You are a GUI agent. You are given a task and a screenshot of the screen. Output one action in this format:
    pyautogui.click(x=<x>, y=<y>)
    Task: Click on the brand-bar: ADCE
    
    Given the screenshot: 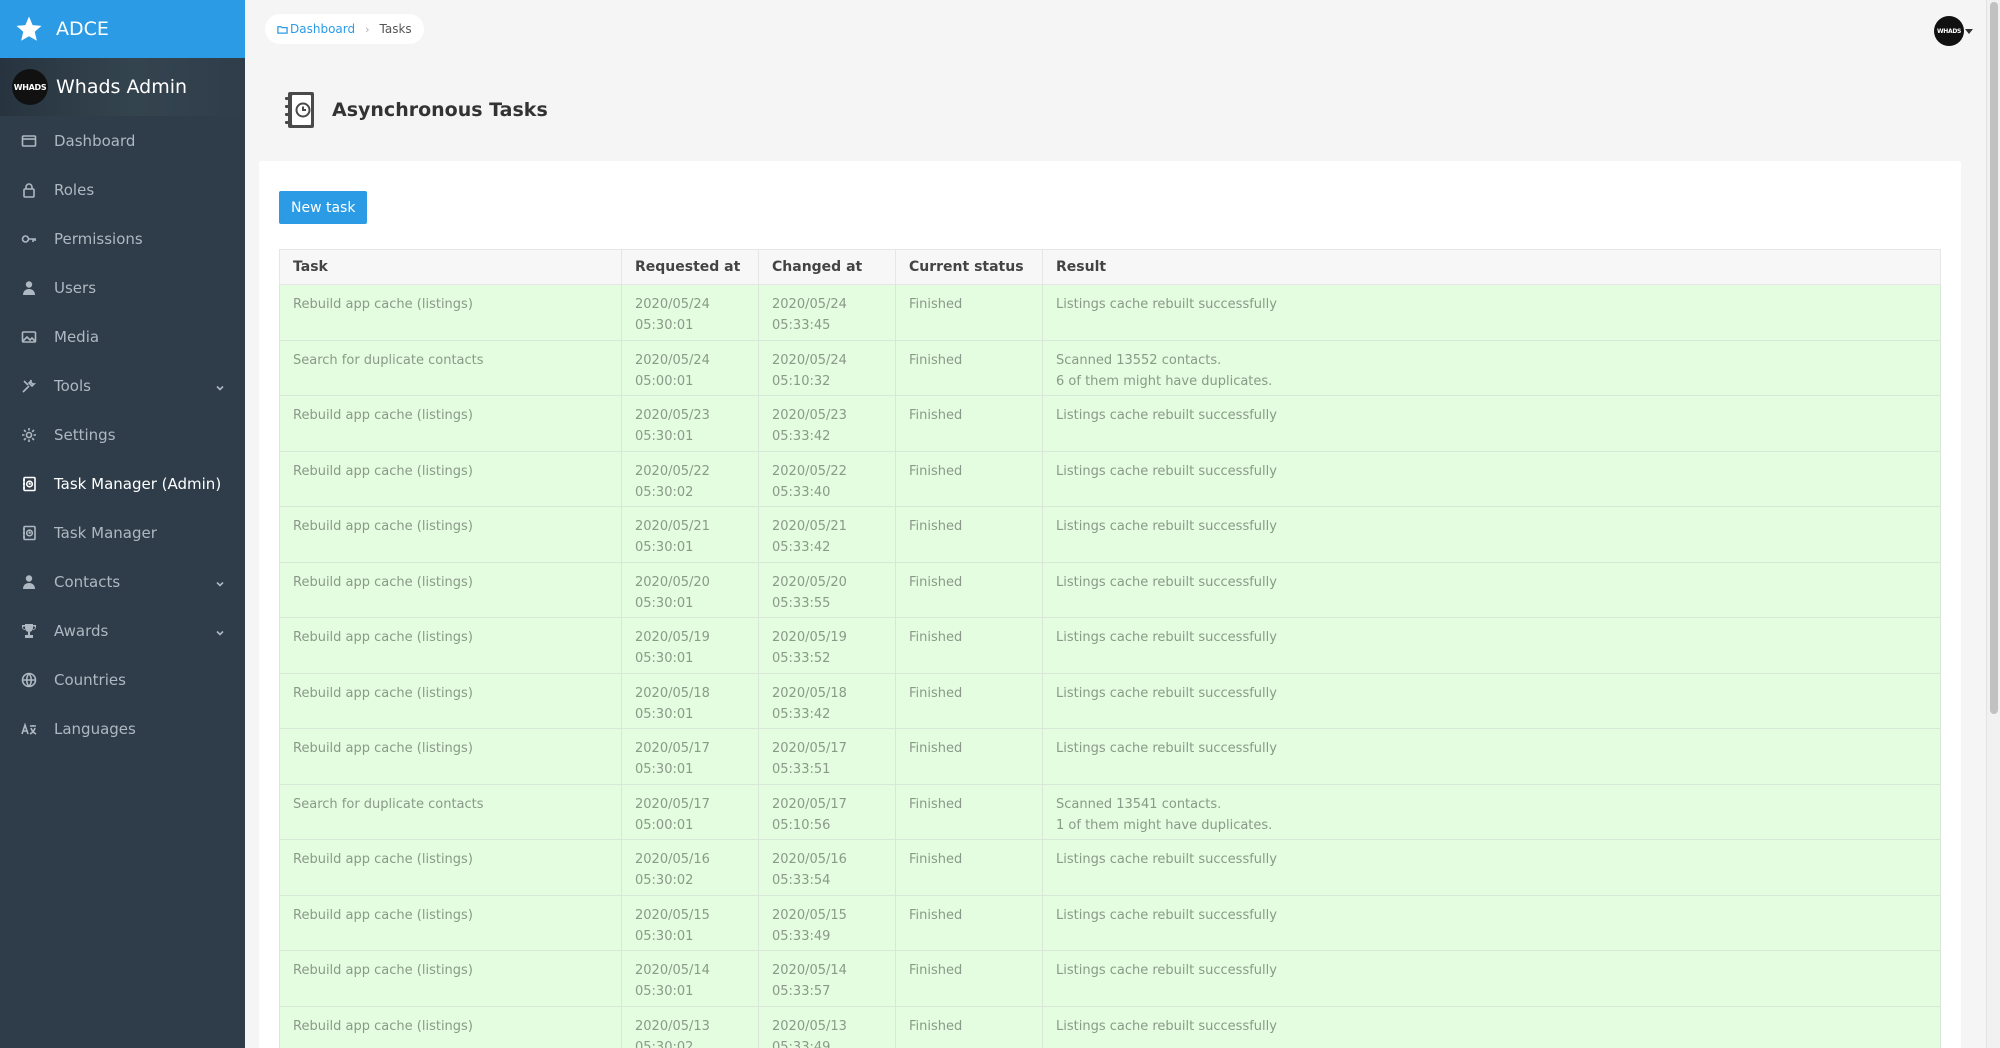 What is the action you would take?
    pyautogui.click(x=122, y=29)
    